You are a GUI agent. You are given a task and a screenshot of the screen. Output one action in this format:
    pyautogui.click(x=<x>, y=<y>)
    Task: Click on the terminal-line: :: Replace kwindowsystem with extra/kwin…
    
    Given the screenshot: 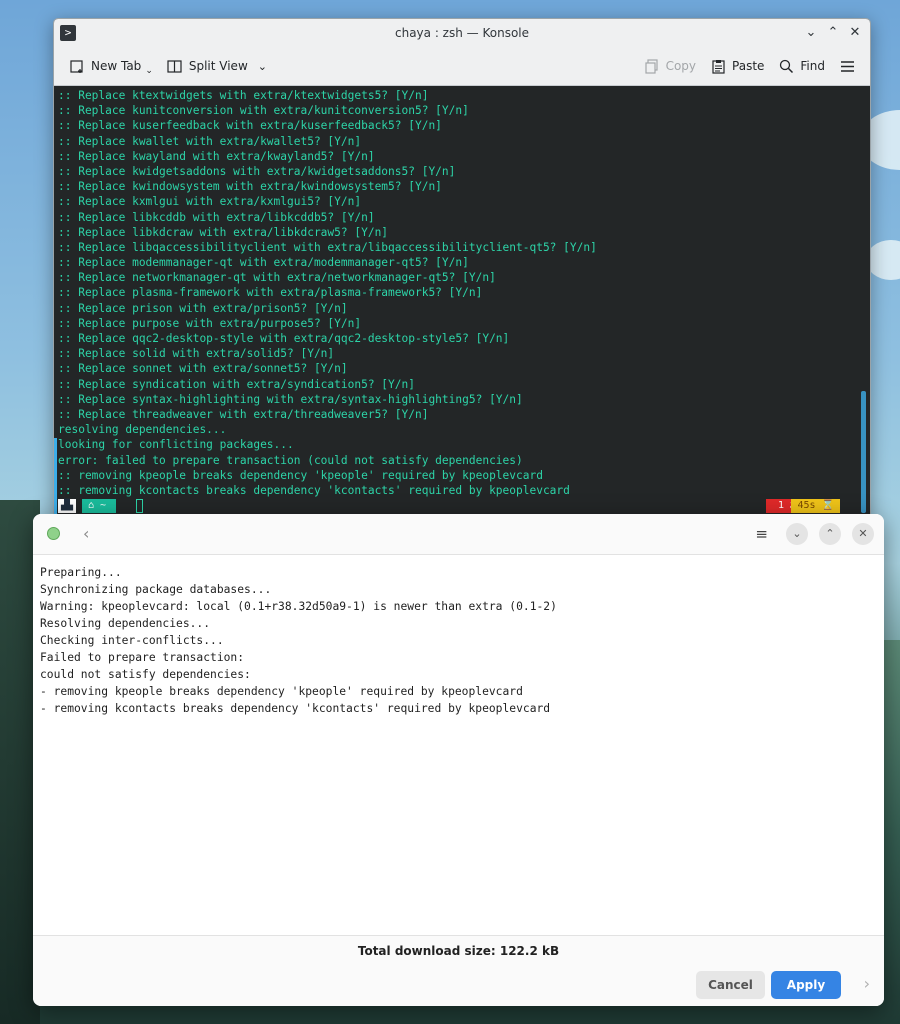 What is the action you would take?
    pyautogui.click(x=250, y=187)
    